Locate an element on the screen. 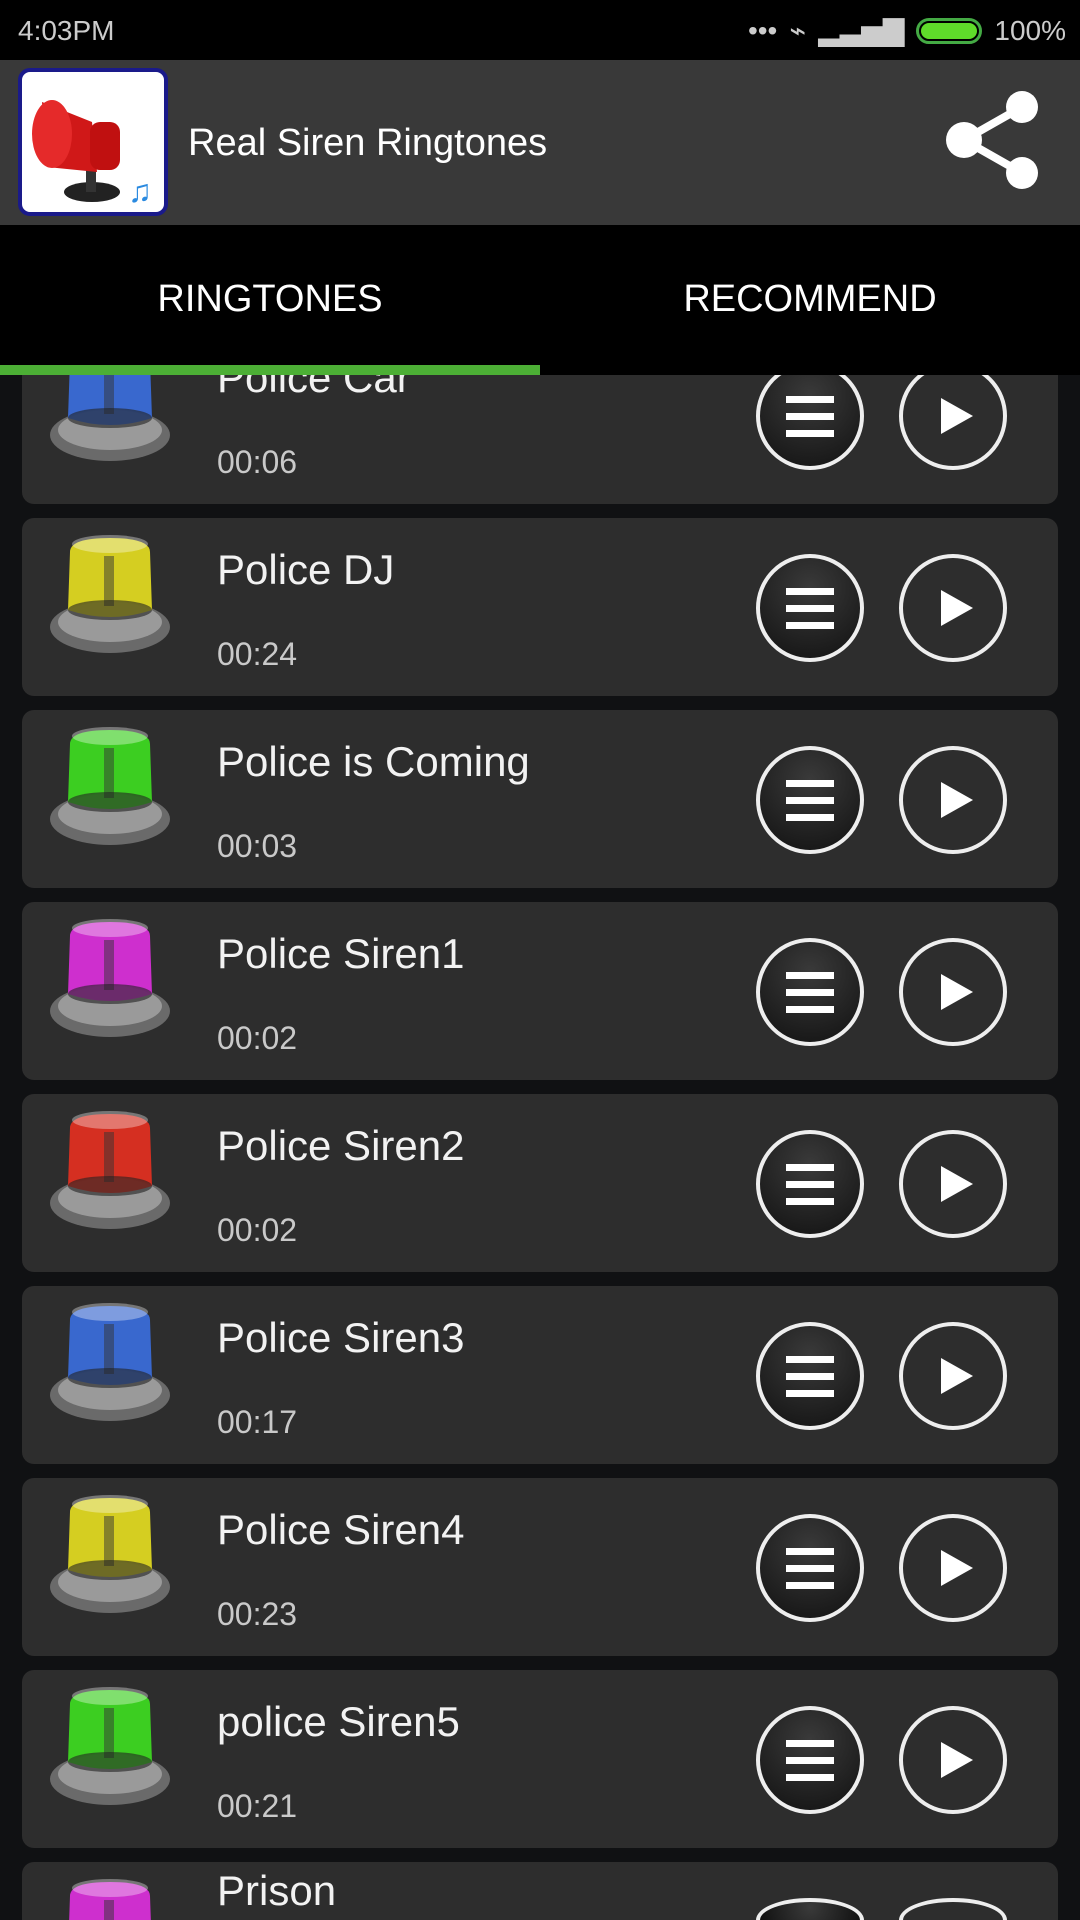  ringtone-duration: 00:17 is located at coordinates (257, 1422).